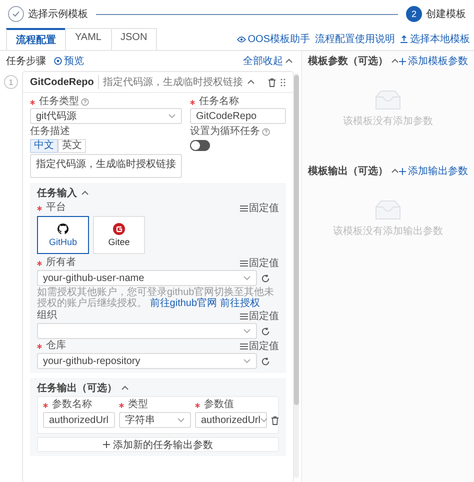 The height and width of the screenshot is (482, 474). What do you see at coordinates (138, 405) in the screenshot?
I see `column-label: 类型` at bounding box center [138, 405].